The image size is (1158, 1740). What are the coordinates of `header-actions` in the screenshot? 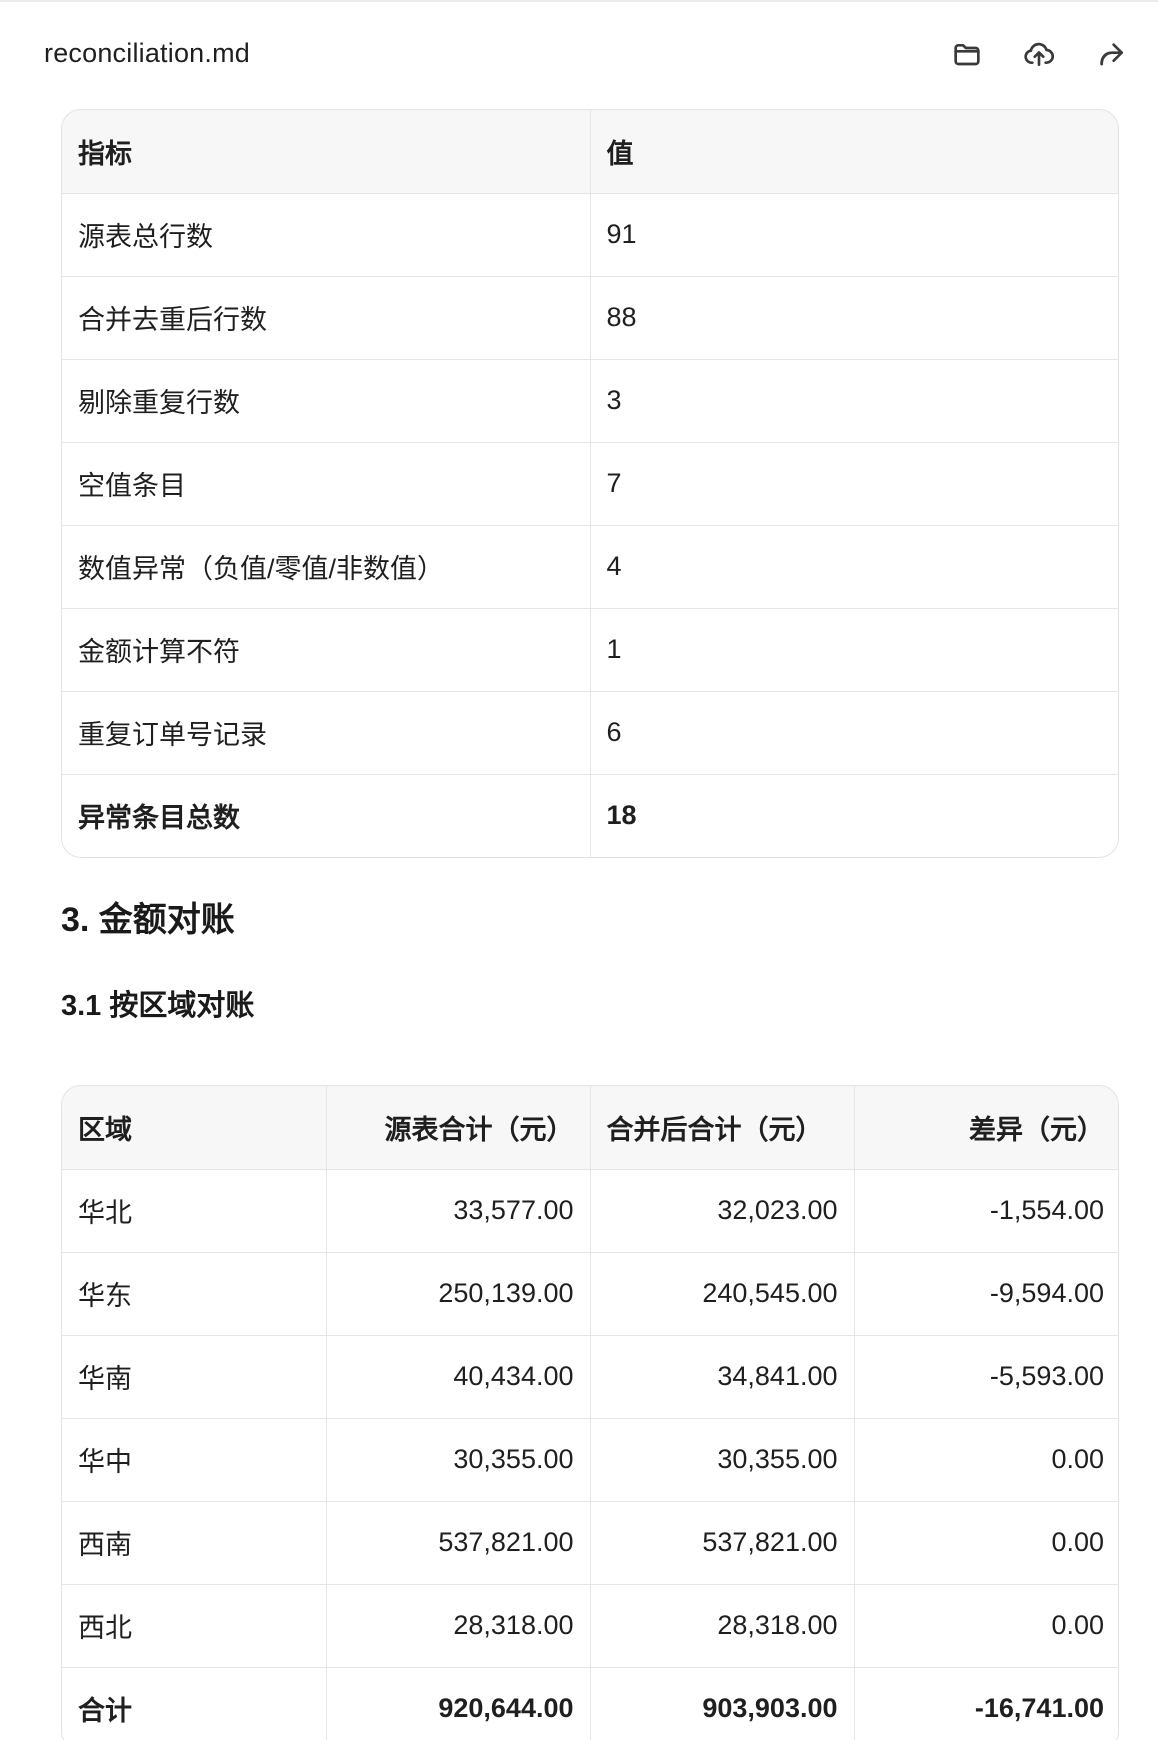 It's located at (1039, 54).